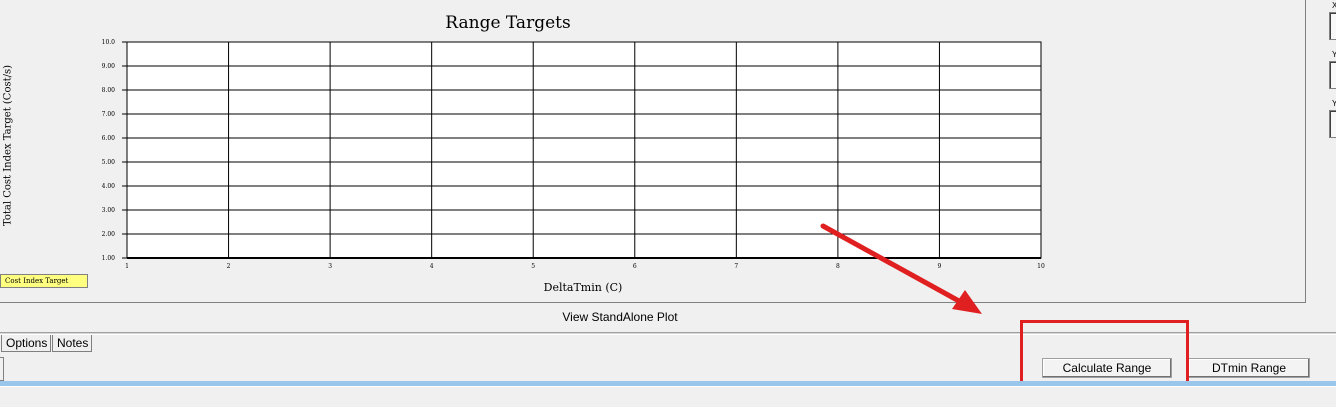 This screenshot has height=407, width=1336. I want to click on side-field-y1: Y, so click(1329, 69).